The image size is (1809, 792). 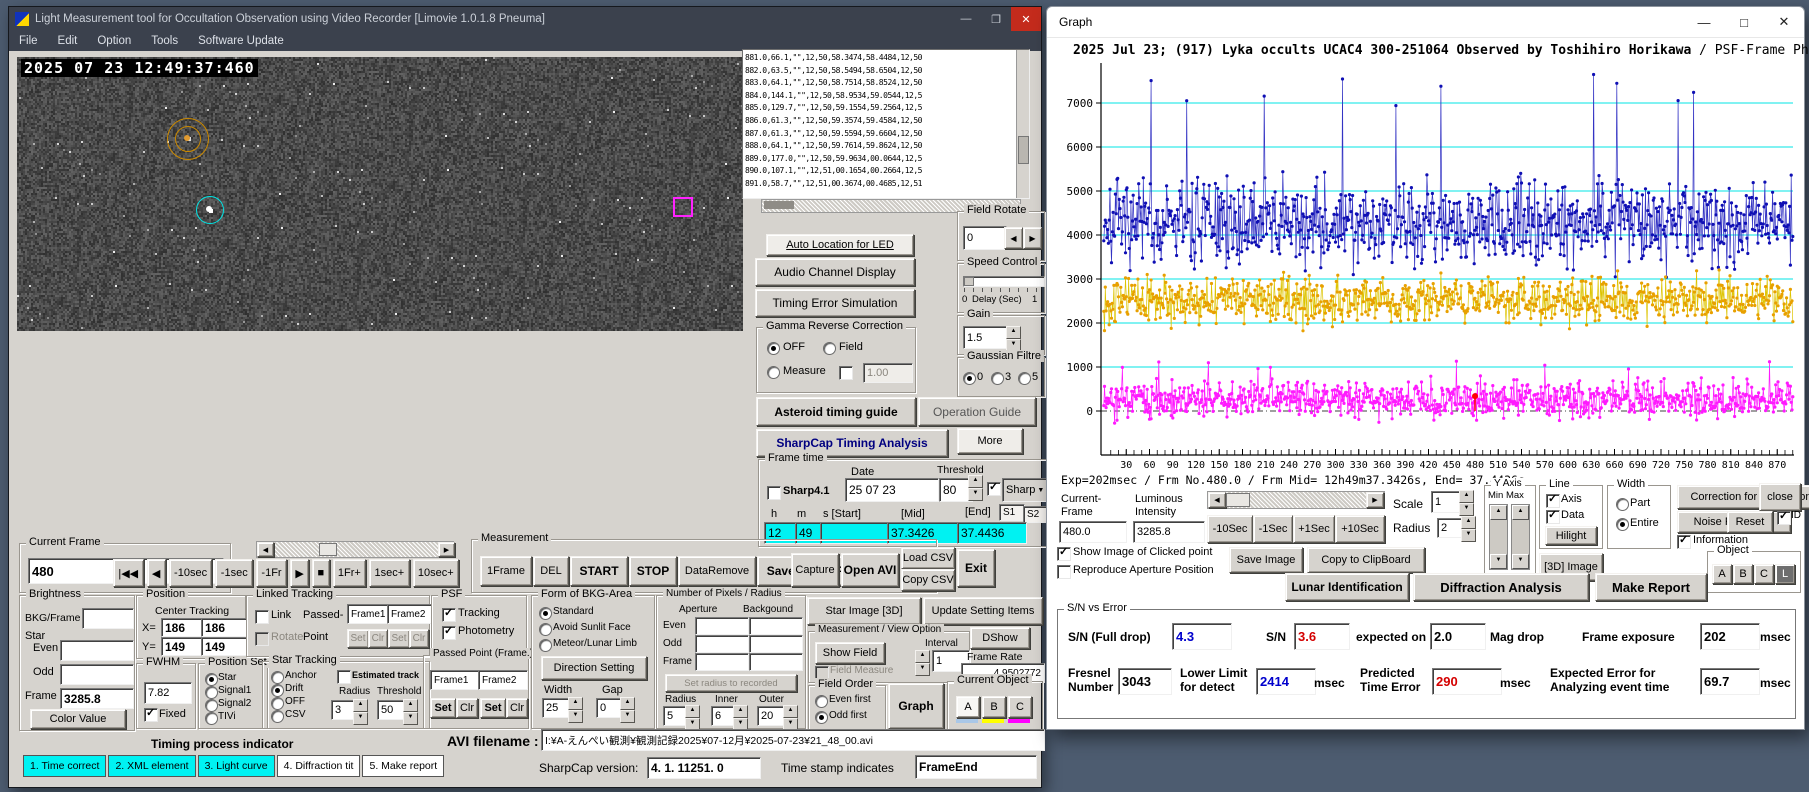 What do you see at coordinates (1366, 560) in the screenshot?
I see `copy-clipboard-button: Copy to ClipBoard` at bounding box center [1366, 560].